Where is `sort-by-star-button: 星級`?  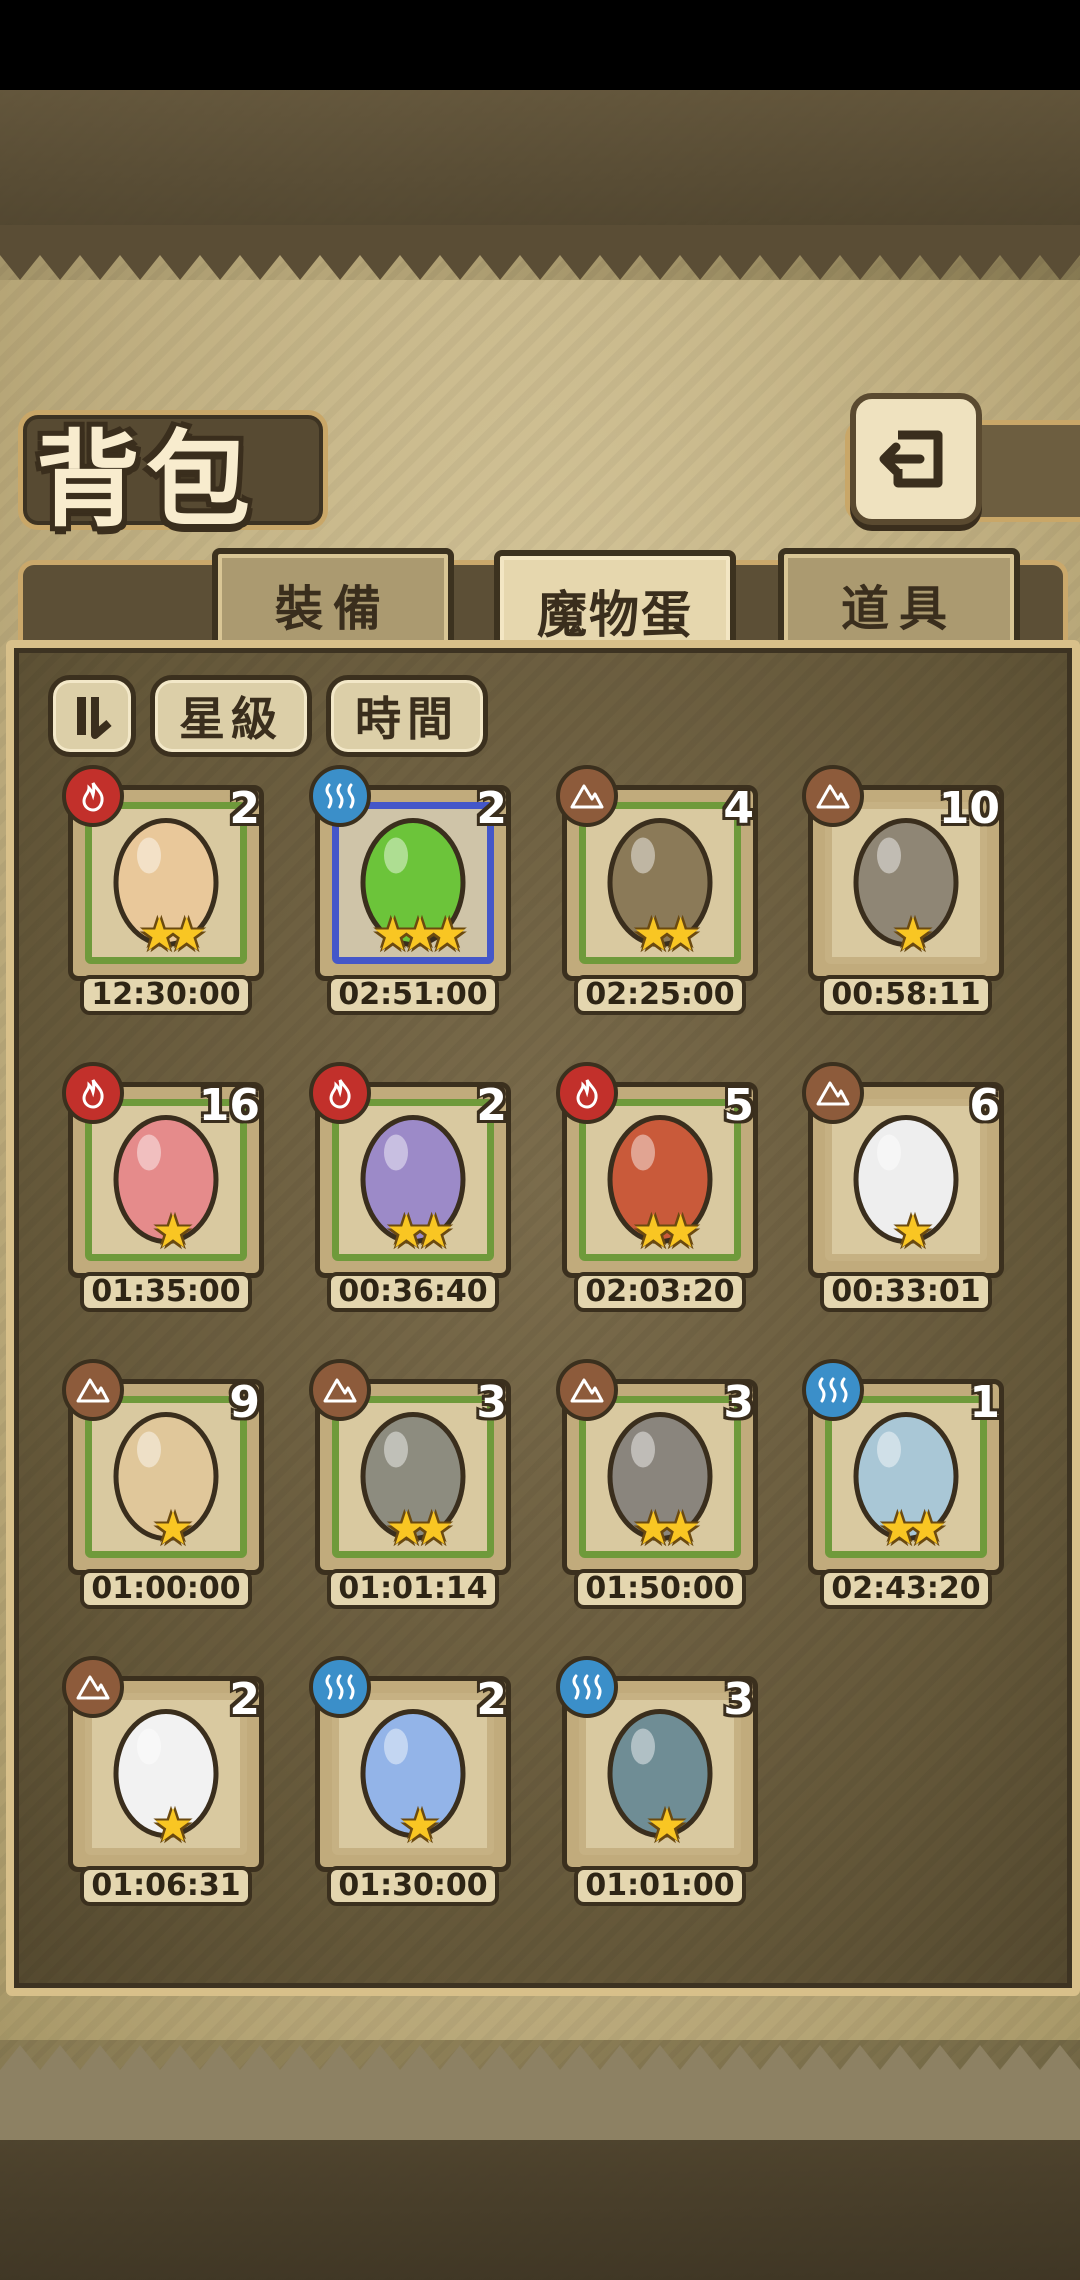
sort-by-star-button: 星級 is located at coordinates (231, 716).